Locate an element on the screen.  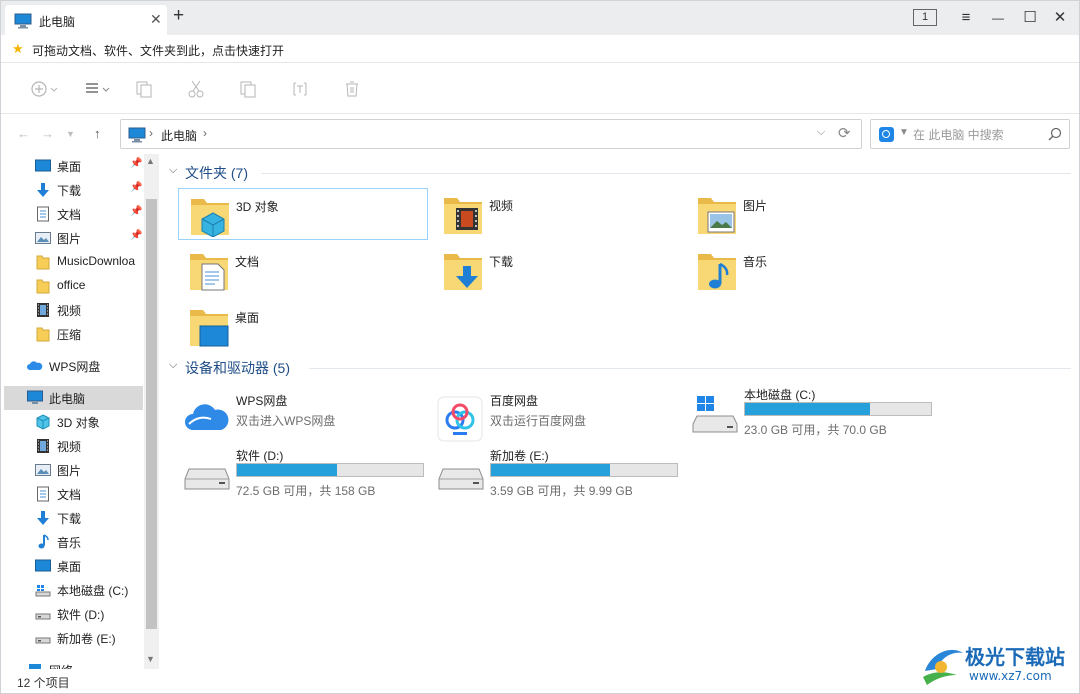
sidebar-item-downloads: 下载 is located at coordinates (73, 518).